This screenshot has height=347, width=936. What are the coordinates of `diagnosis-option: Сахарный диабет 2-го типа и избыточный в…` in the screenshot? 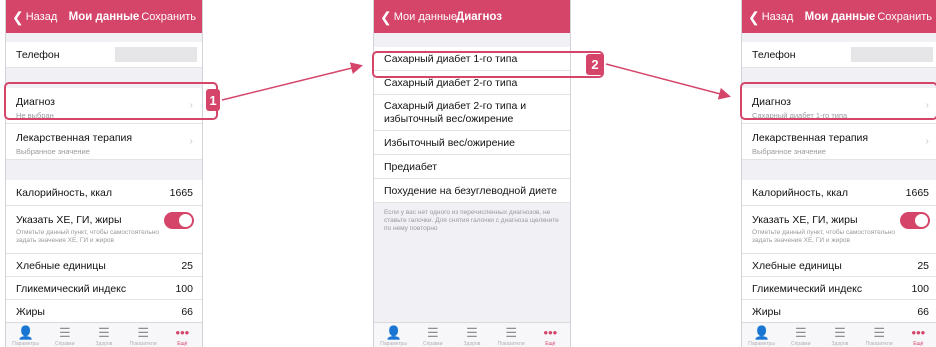 It's located at (472, 113).